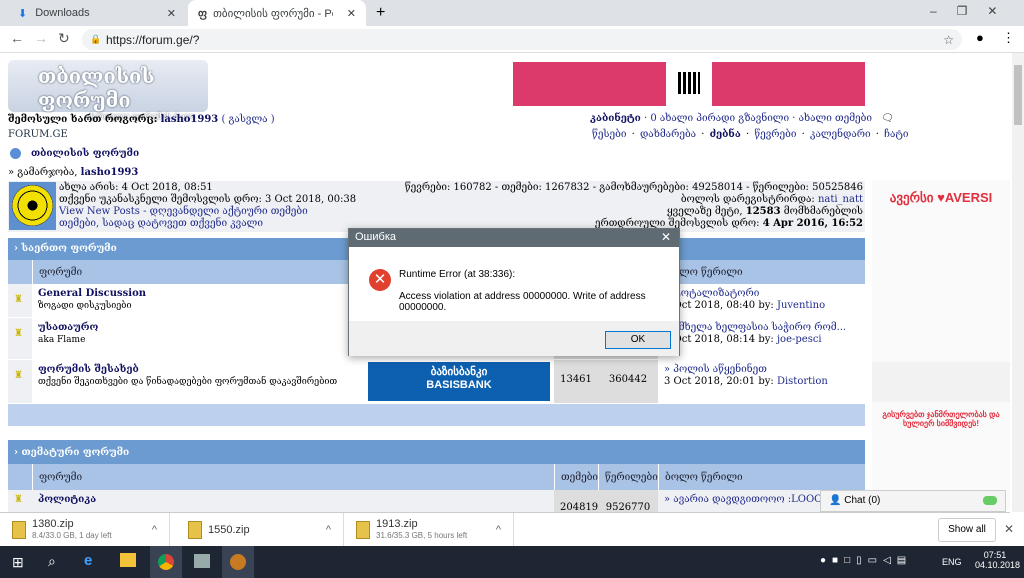  I want to click on last-registered-link: nati_natt, so click(840, 199).